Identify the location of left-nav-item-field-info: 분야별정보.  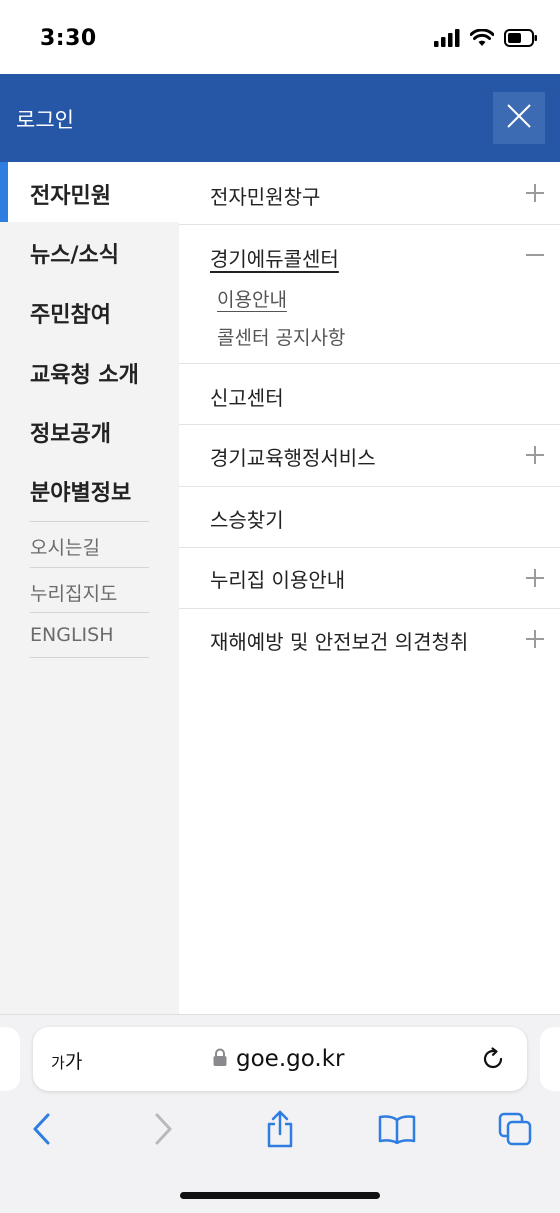
(89, 489).